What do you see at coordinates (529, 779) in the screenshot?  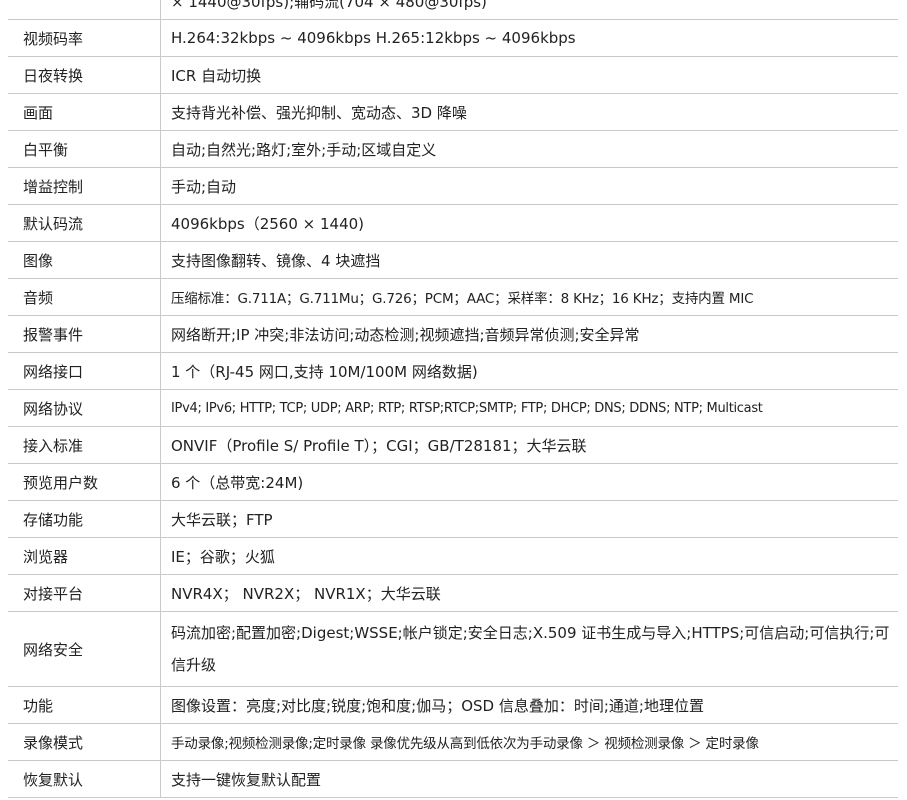 I see `row-value: 支持一键恢复默认配置` at bounding box center [529, 779].